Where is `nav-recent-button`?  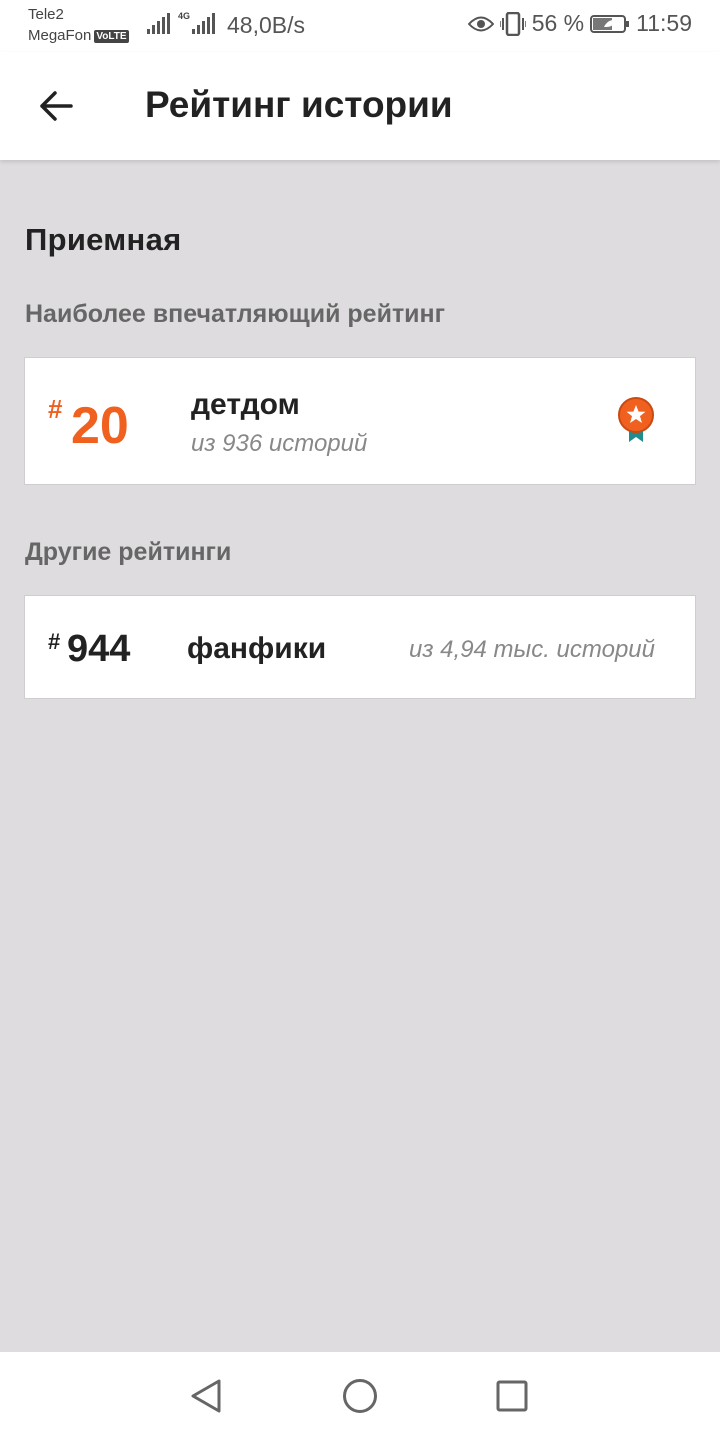 nav-recent-button is located at coordinates (512, 1396).